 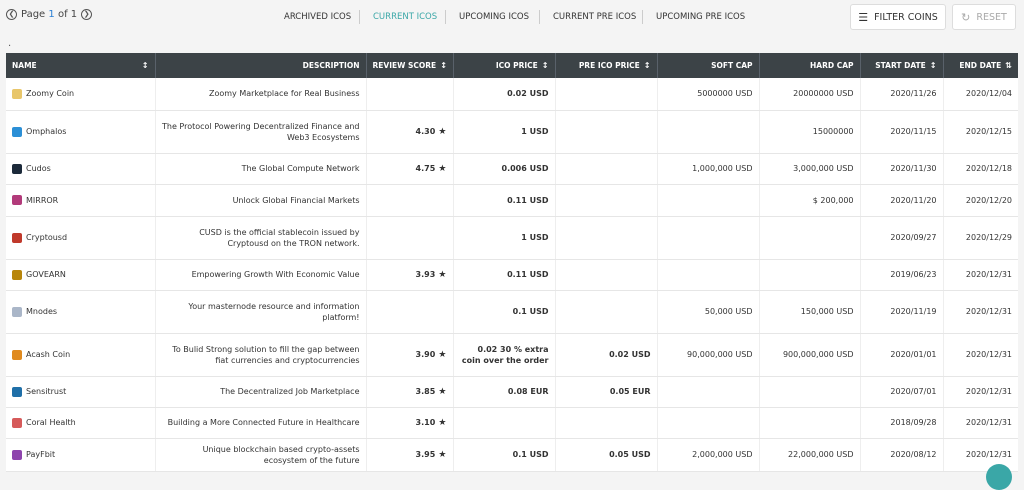 I want to click on col-start-date: START DATE ↕, so click(x=902, y=65).